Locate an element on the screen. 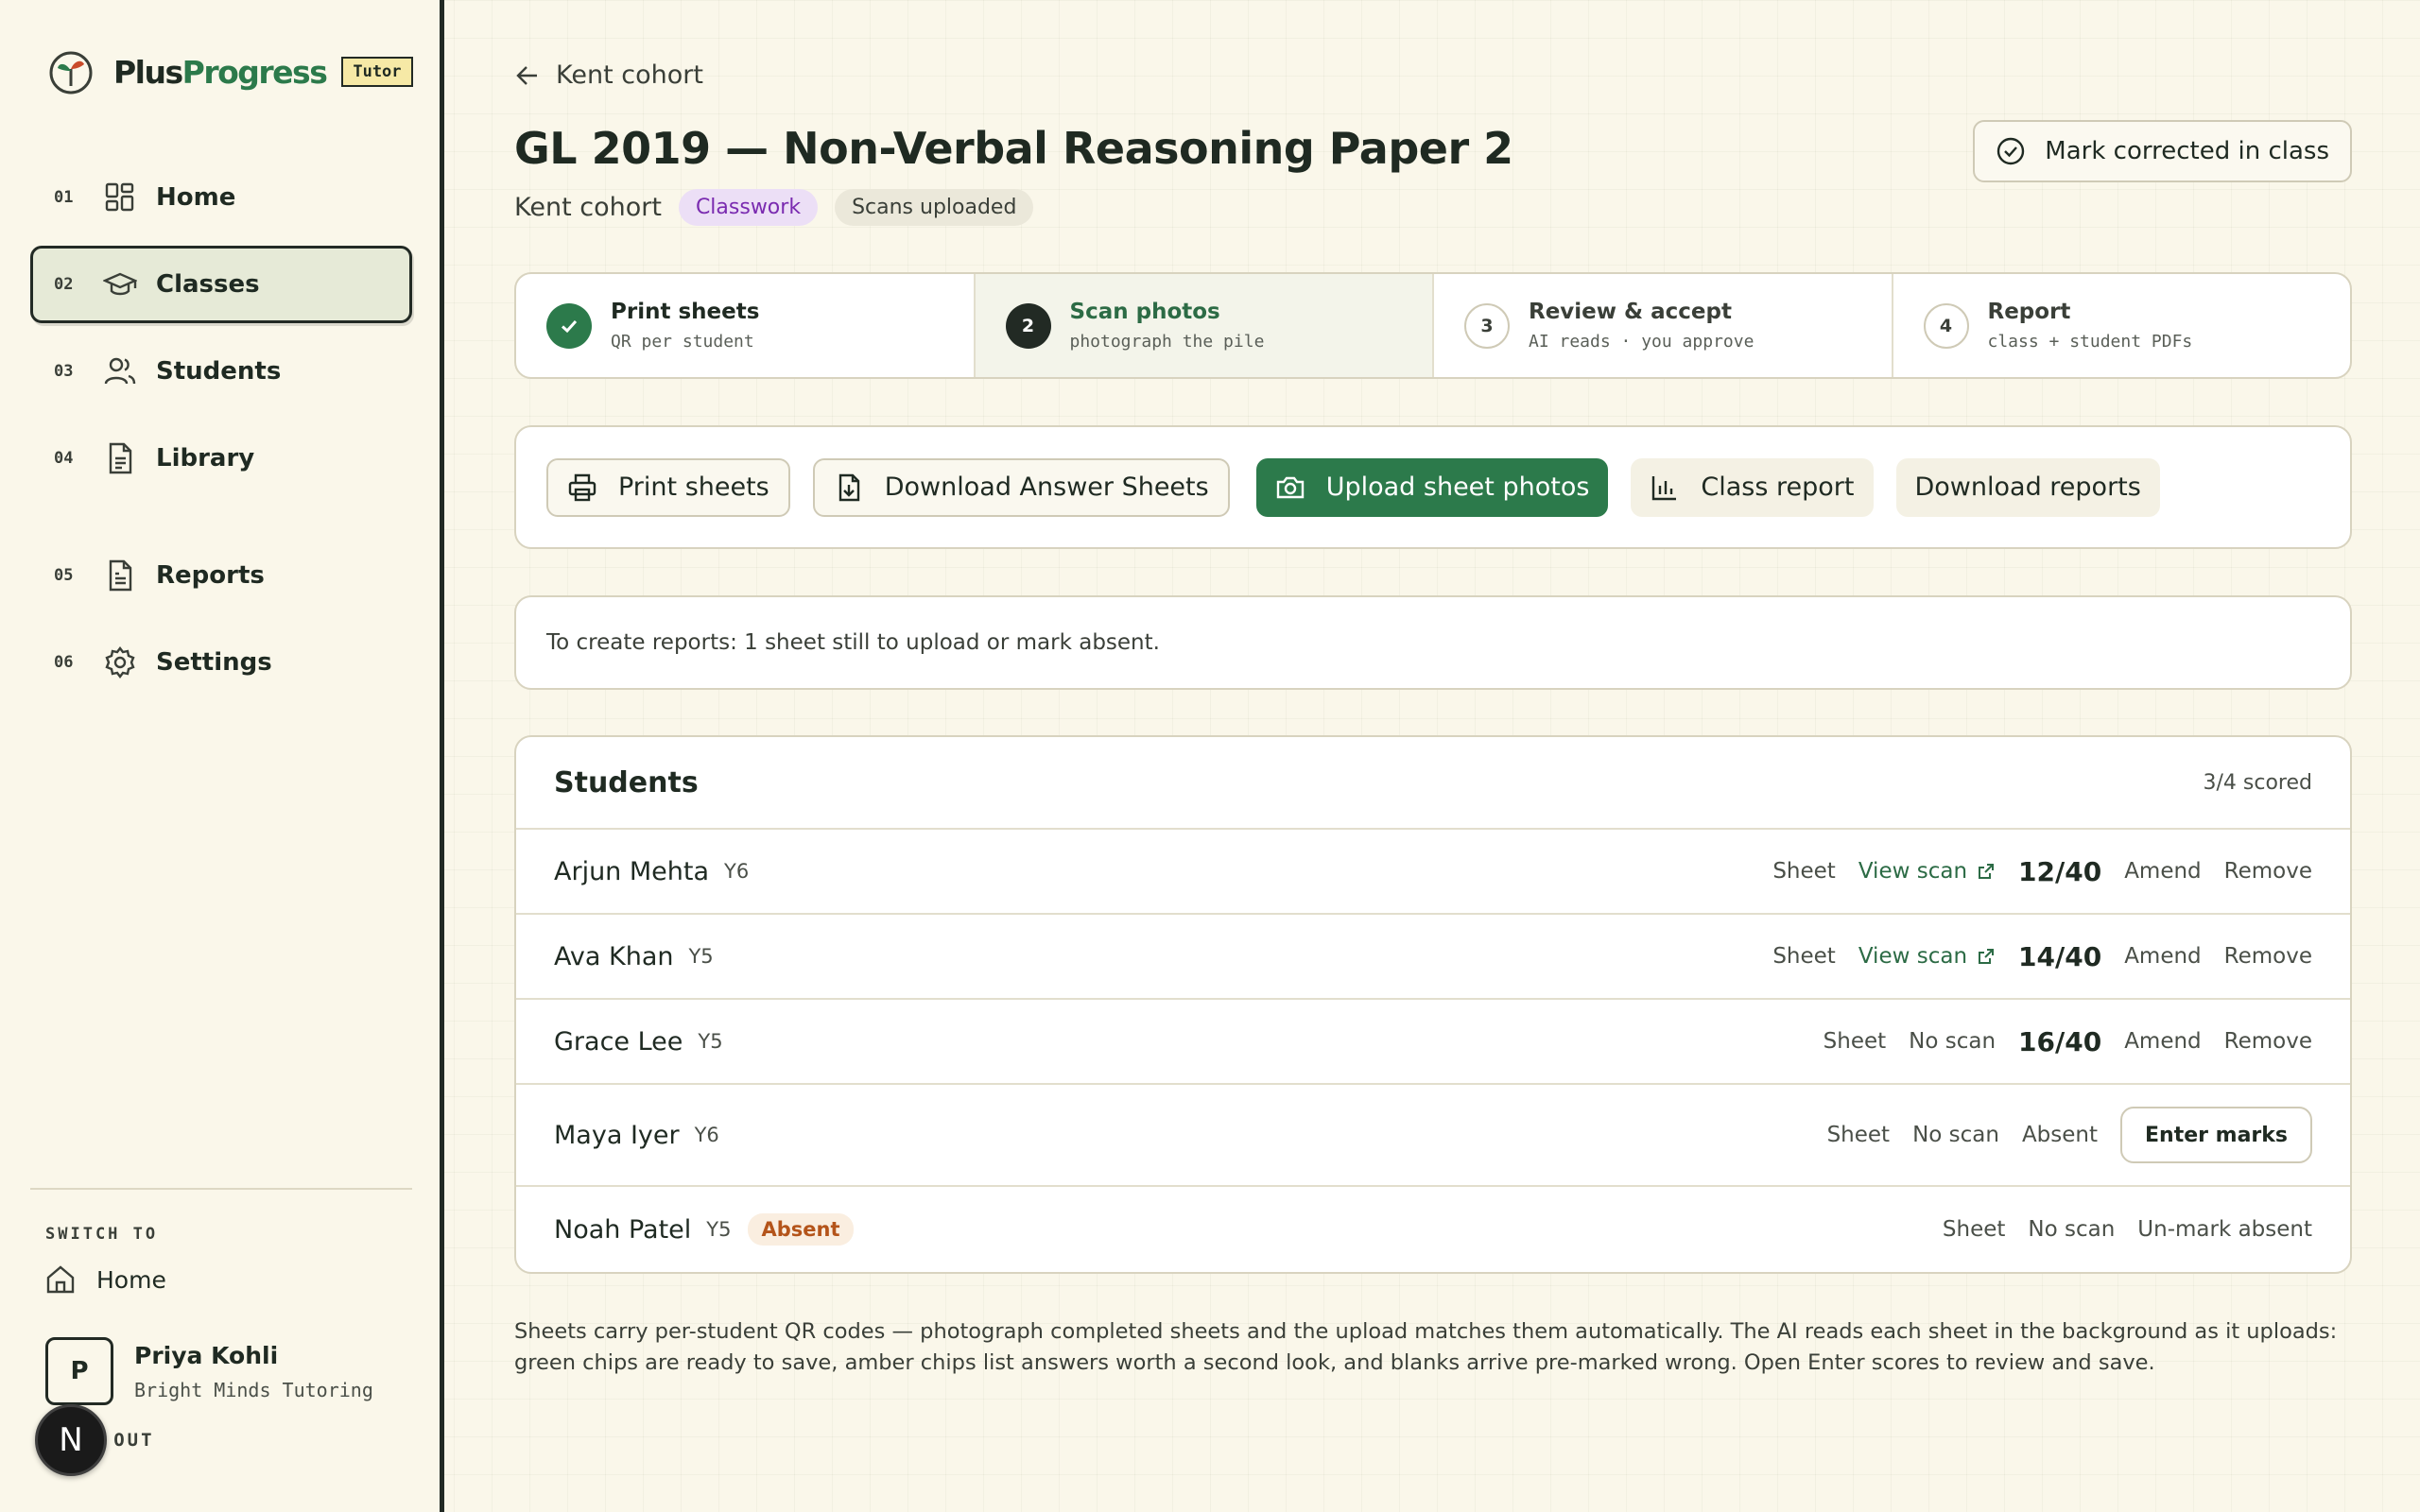  student-score: 12/40 is located at coordinates (2060, 871).